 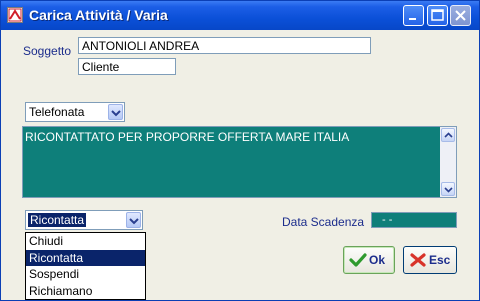 I want to click on data-scadenza-field: - -, so click(x=414, y=220).